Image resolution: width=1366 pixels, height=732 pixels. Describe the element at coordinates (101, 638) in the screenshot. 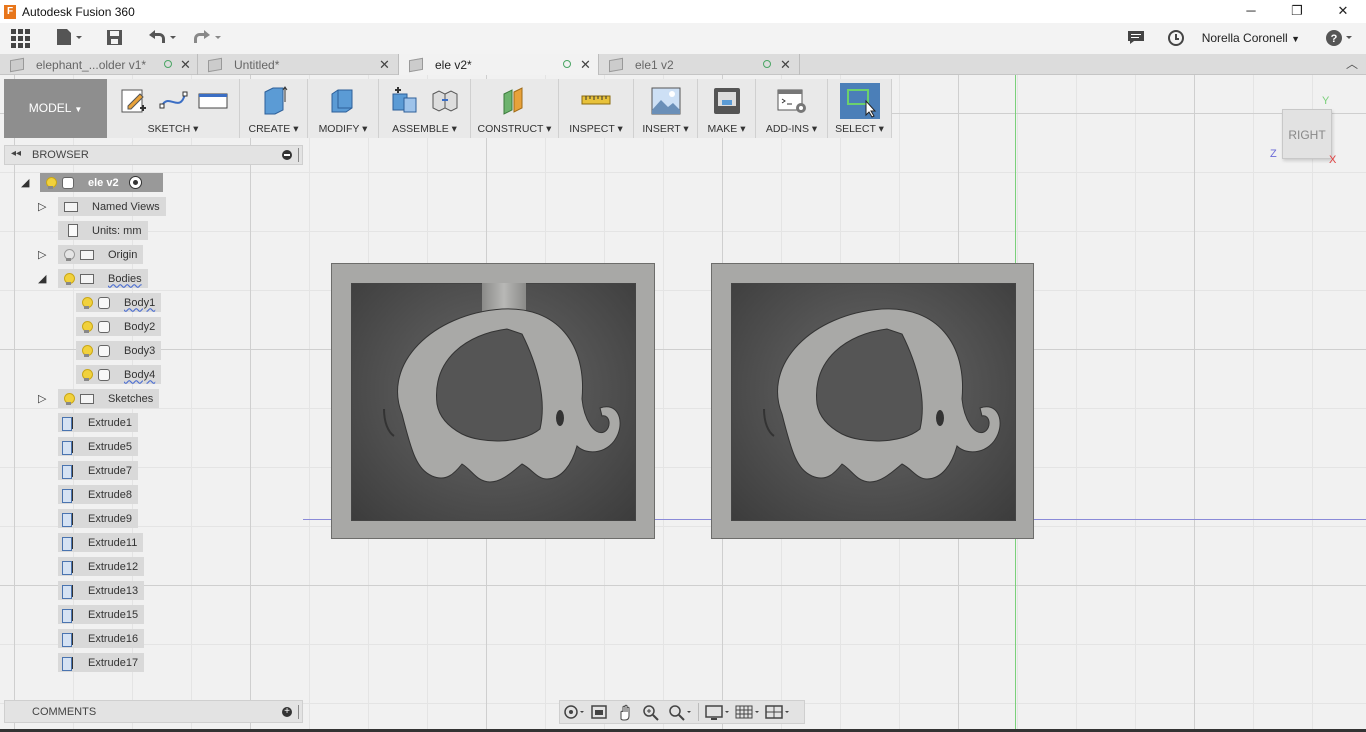

I see `tree-feature: Extrude16` at that location.